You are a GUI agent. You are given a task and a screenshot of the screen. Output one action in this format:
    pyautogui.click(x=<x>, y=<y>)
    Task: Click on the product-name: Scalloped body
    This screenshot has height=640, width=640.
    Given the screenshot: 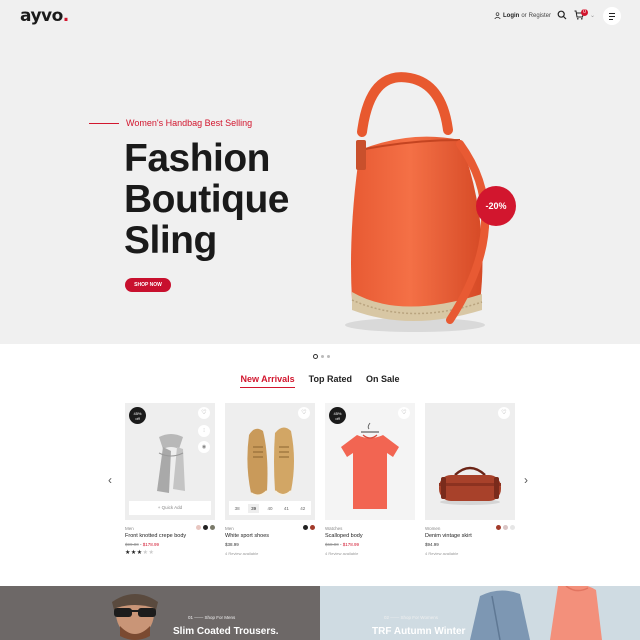 What is the action you would take?
    pyautogui.click(x=344, y=536)
    